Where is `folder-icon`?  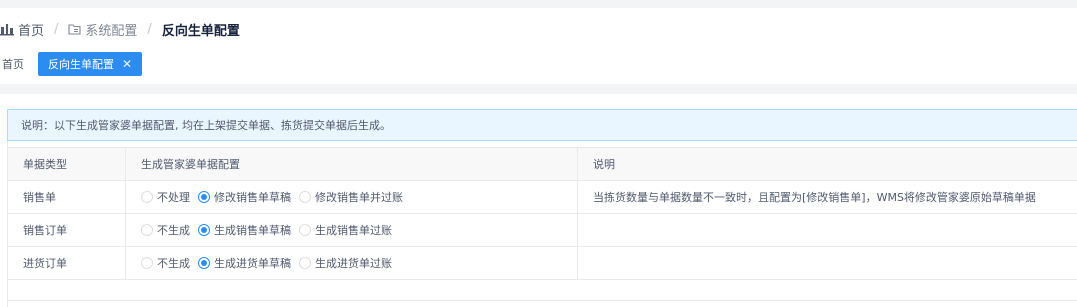 folder-icon is located at coordinates (74, 29).